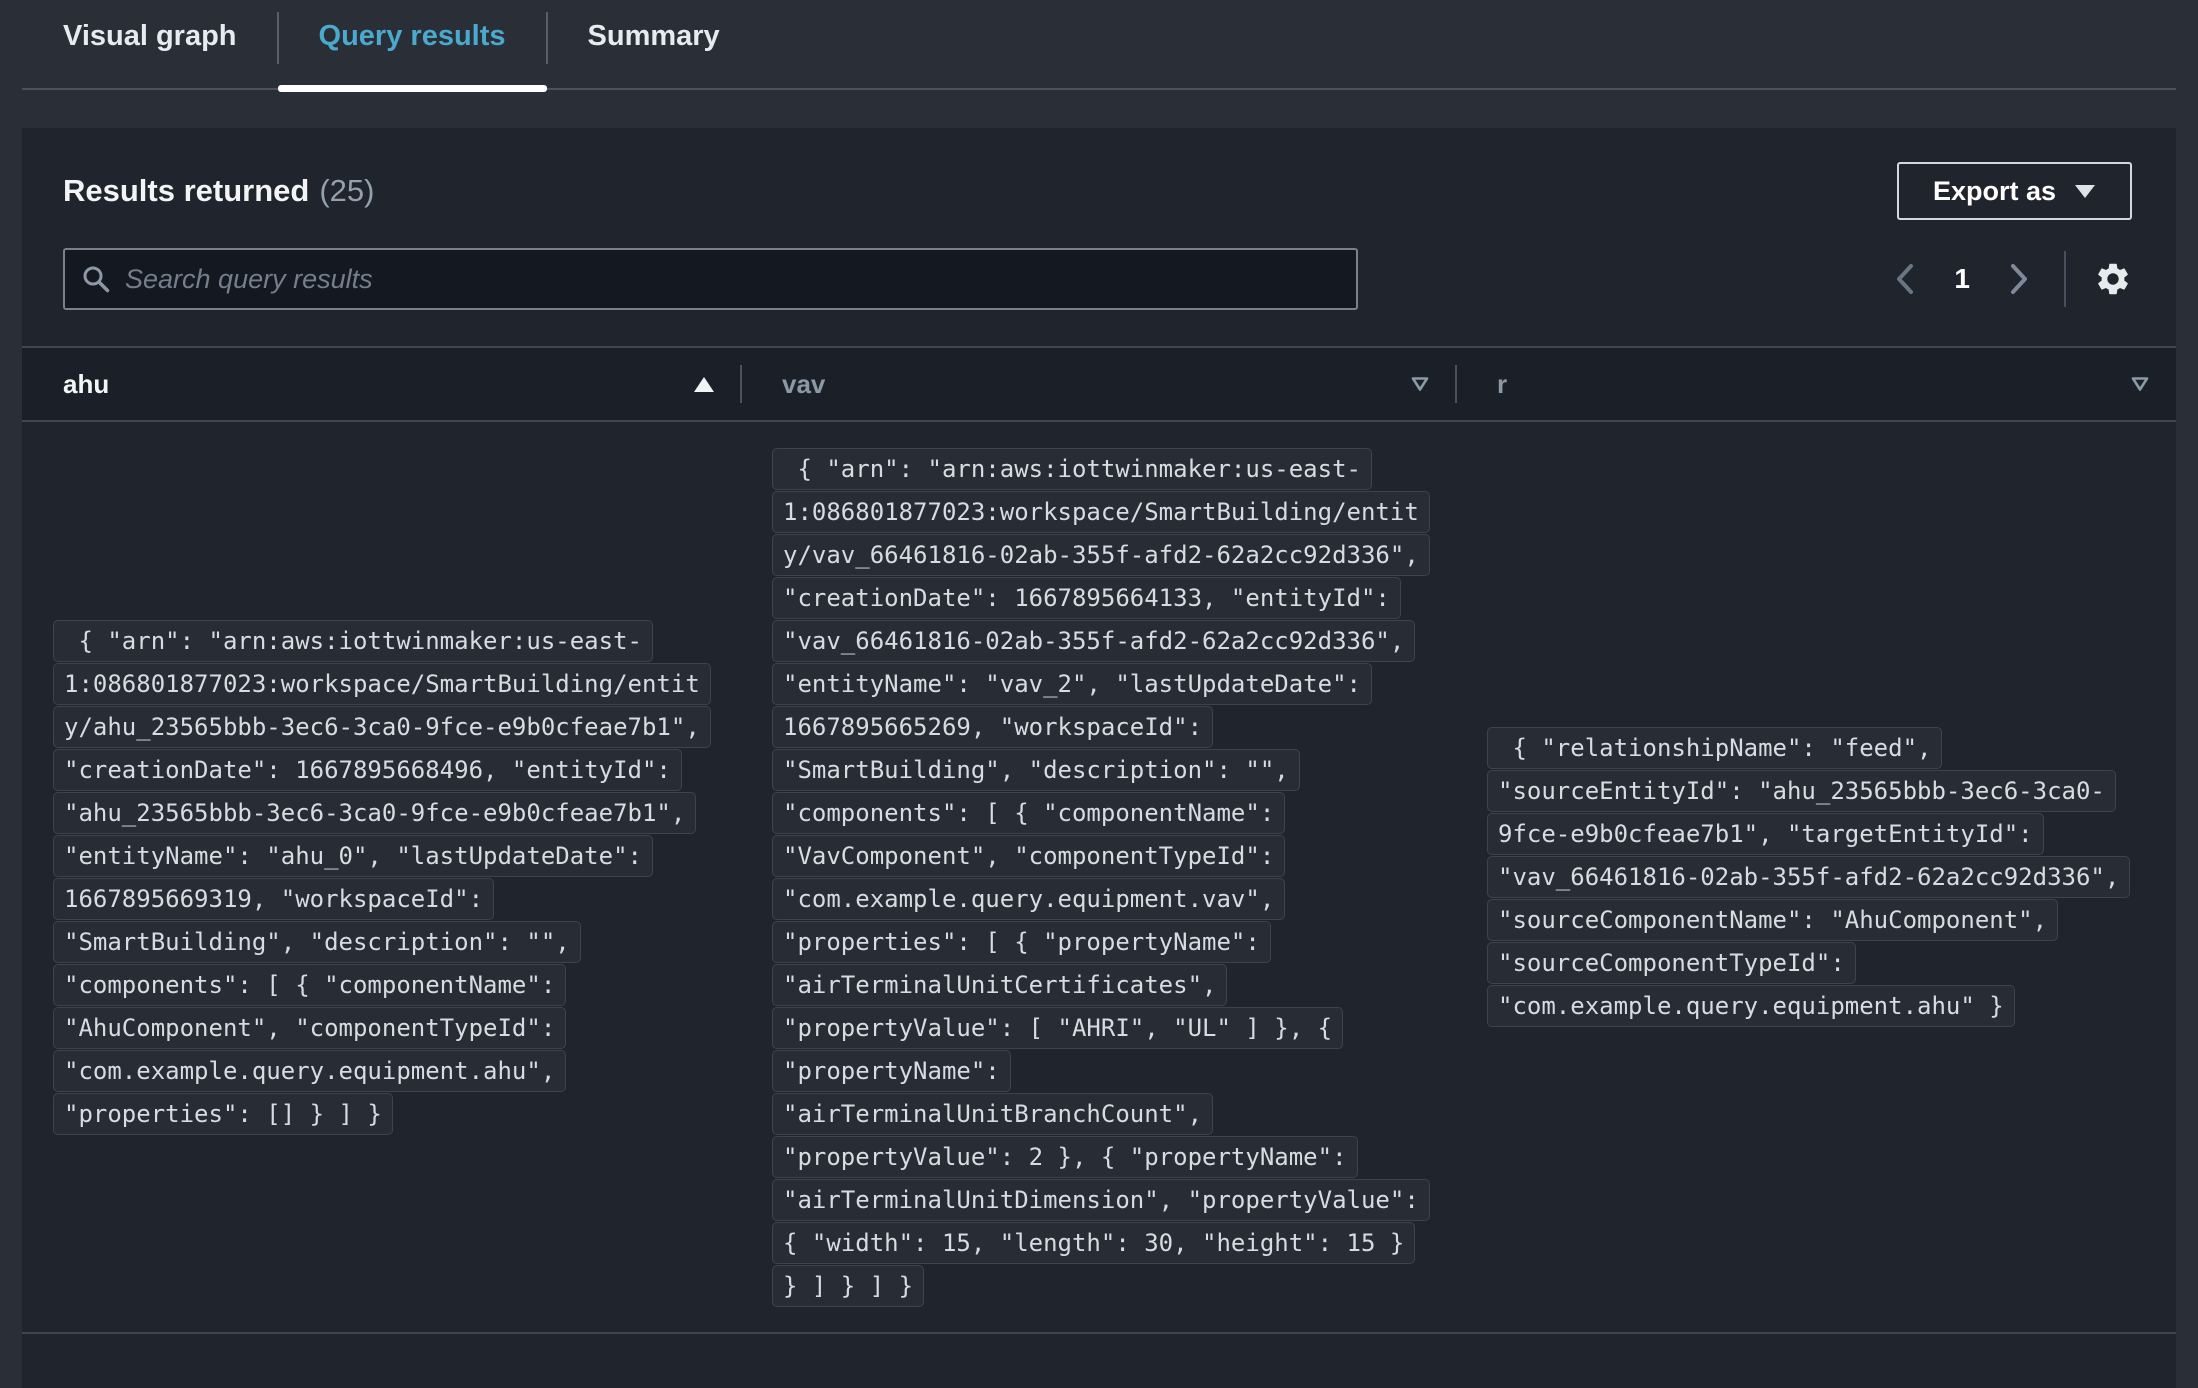 This screenshot has width=2198, height=1388. I want to click on sort-ascending-icon, so click(704, 384).